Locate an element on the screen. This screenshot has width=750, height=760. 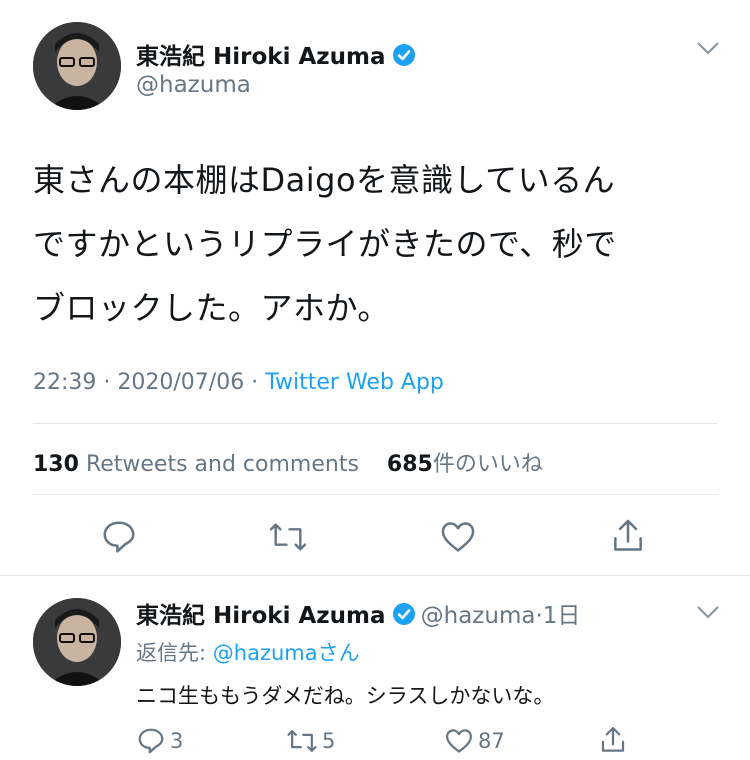
reply-retweet-button: 5 is located at coordinates (310, 741).